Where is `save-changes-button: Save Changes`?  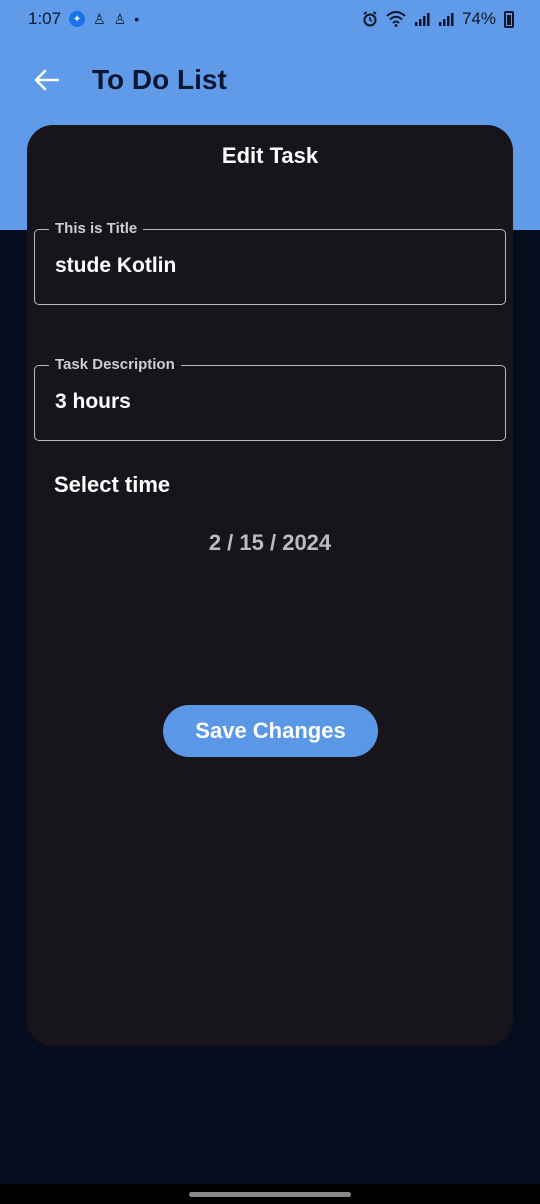 save-changes-button: Save Changes is located at coordinates (270, 731).